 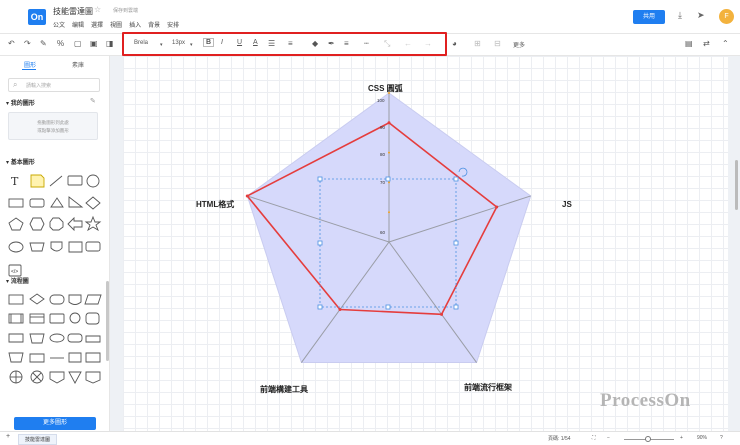 I want to click on image-icon: ▣, so click(x=94, y=43).